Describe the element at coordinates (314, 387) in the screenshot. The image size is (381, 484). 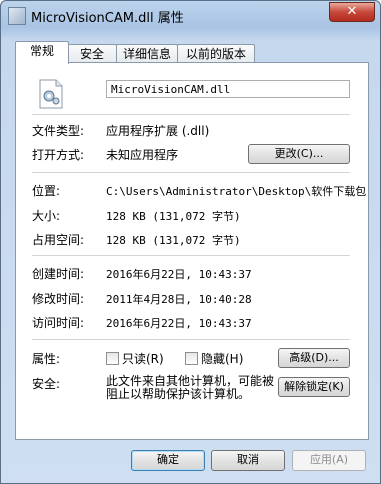
I see `unblock-button: 解除锁定(K)` at that location.